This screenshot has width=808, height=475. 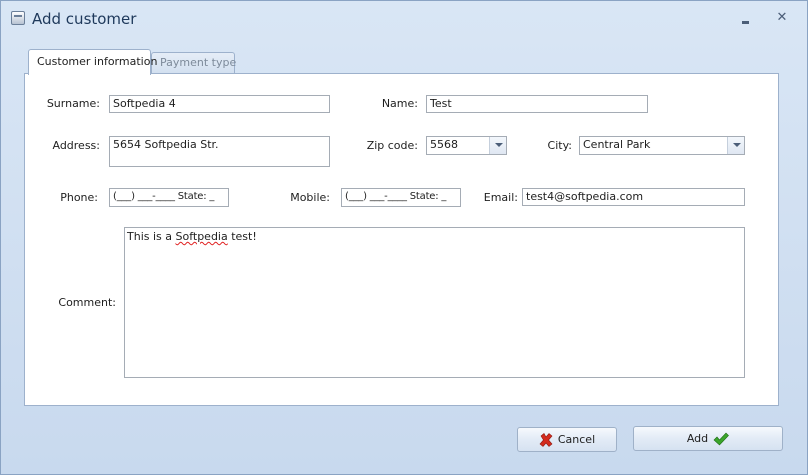 I want to click on zip-code-label: Zip code:, so click(x=392, y=145).